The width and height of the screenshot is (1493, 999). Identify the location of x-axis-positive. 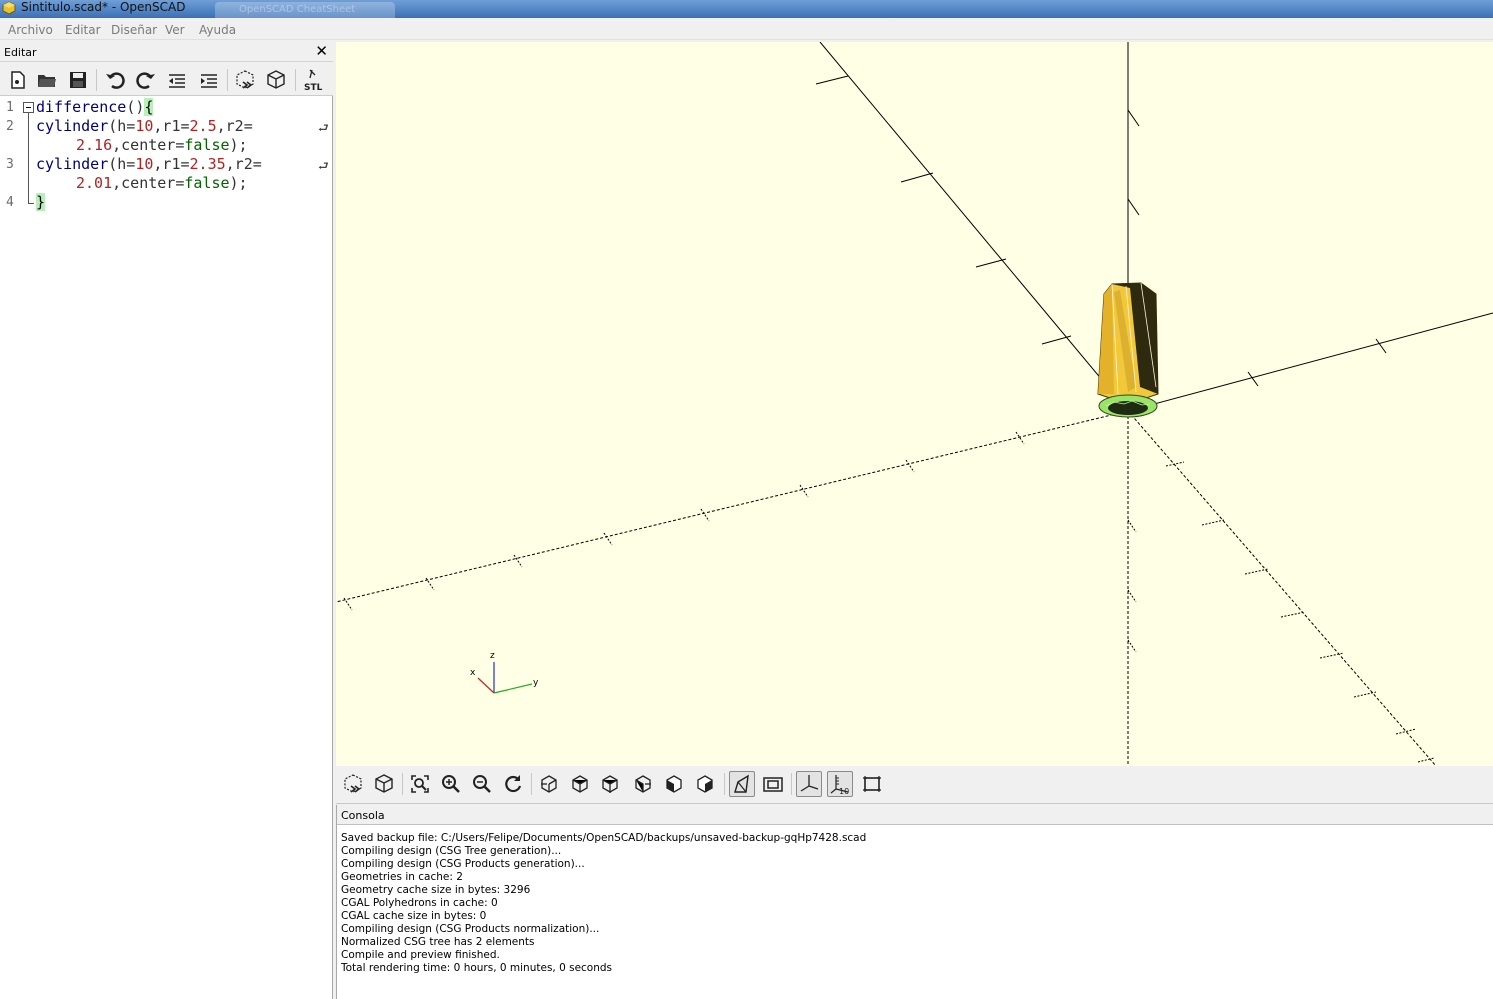
(974, 227).